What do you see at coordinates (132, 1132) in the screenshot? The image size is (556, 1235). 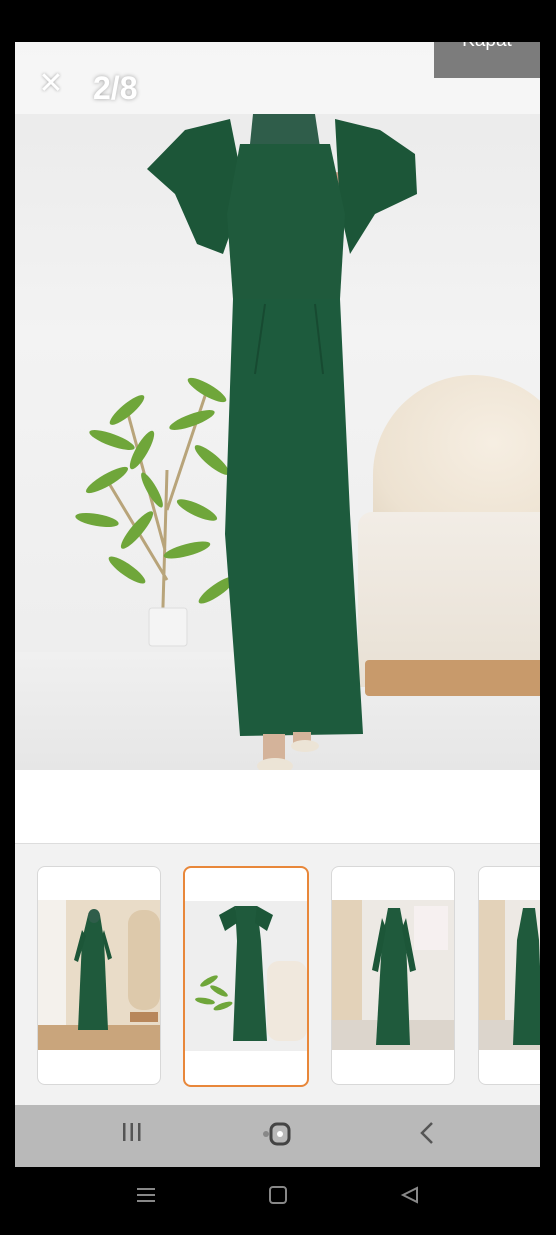 I see `recents-icon` at bounding box center [132, 1132].